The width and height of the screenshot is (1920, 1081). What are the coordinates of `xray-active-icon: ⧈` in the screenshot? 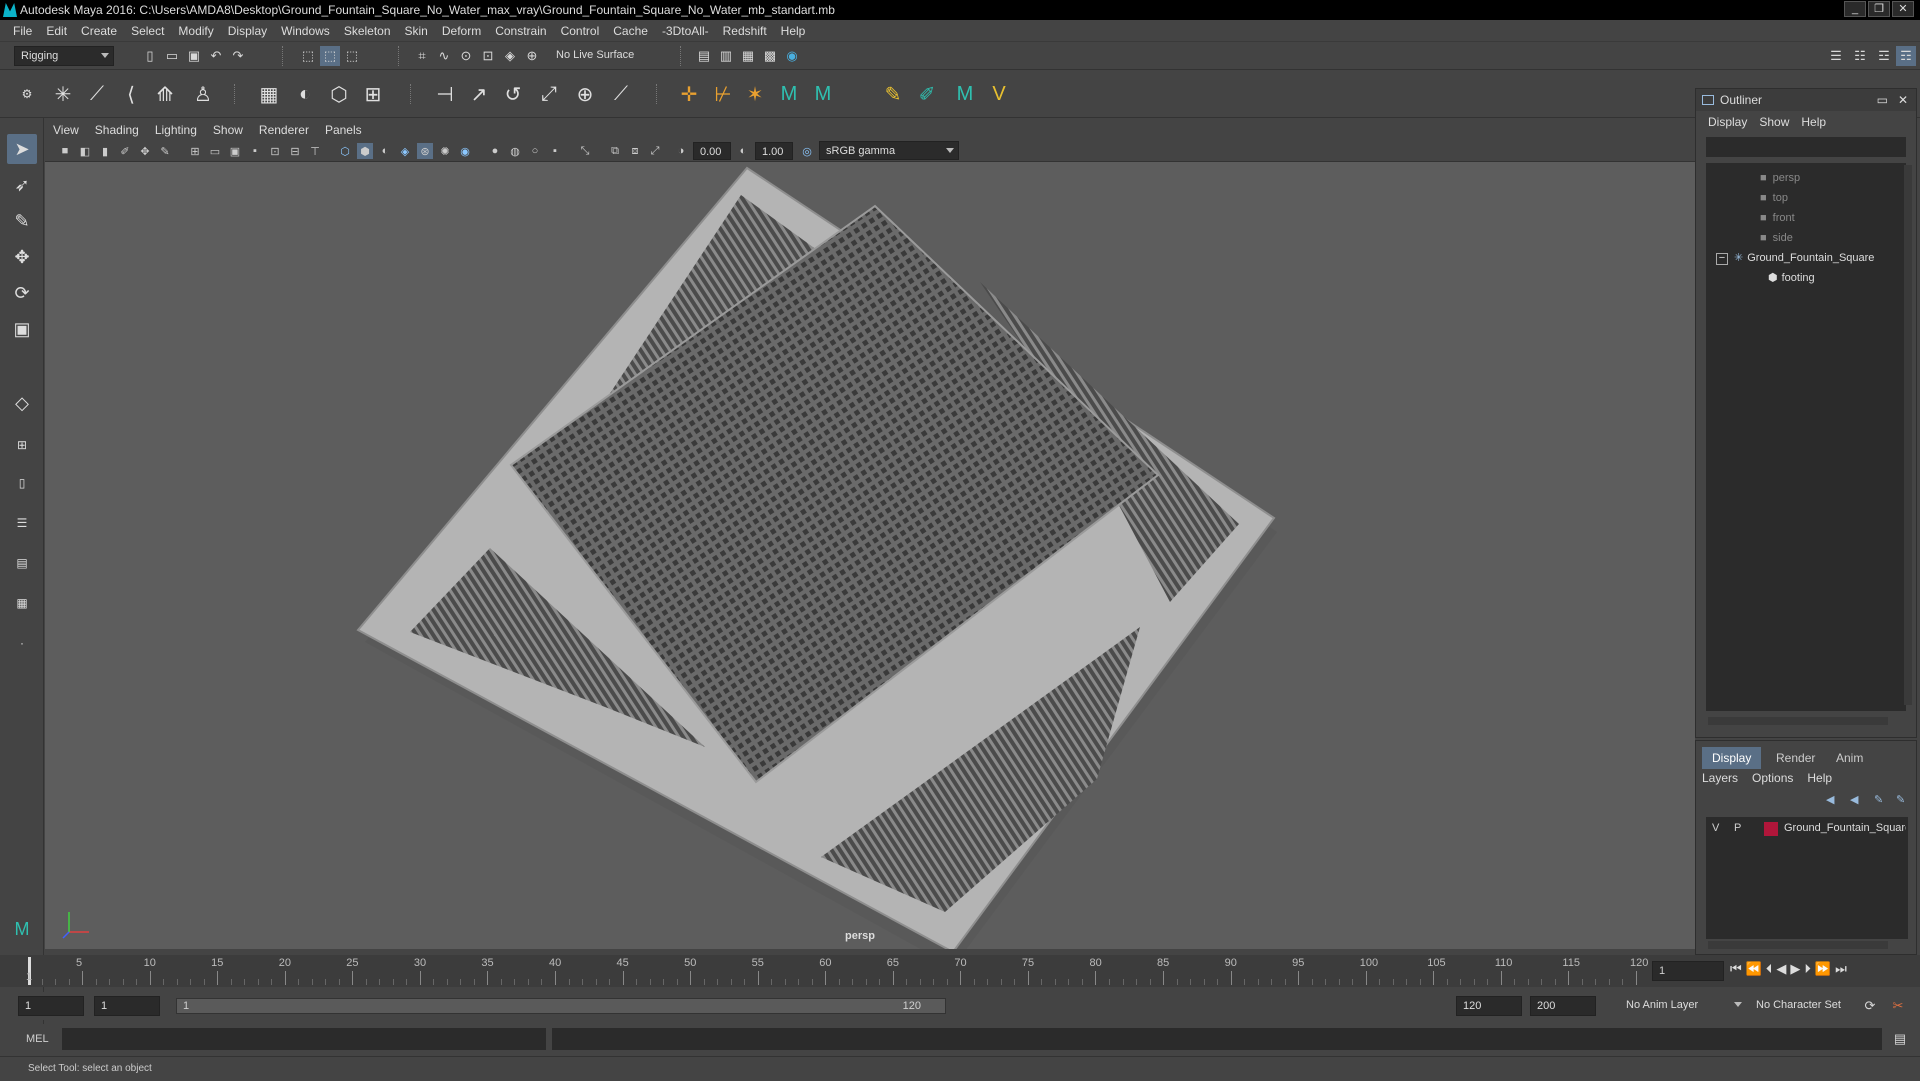 It's located at (635, 151).